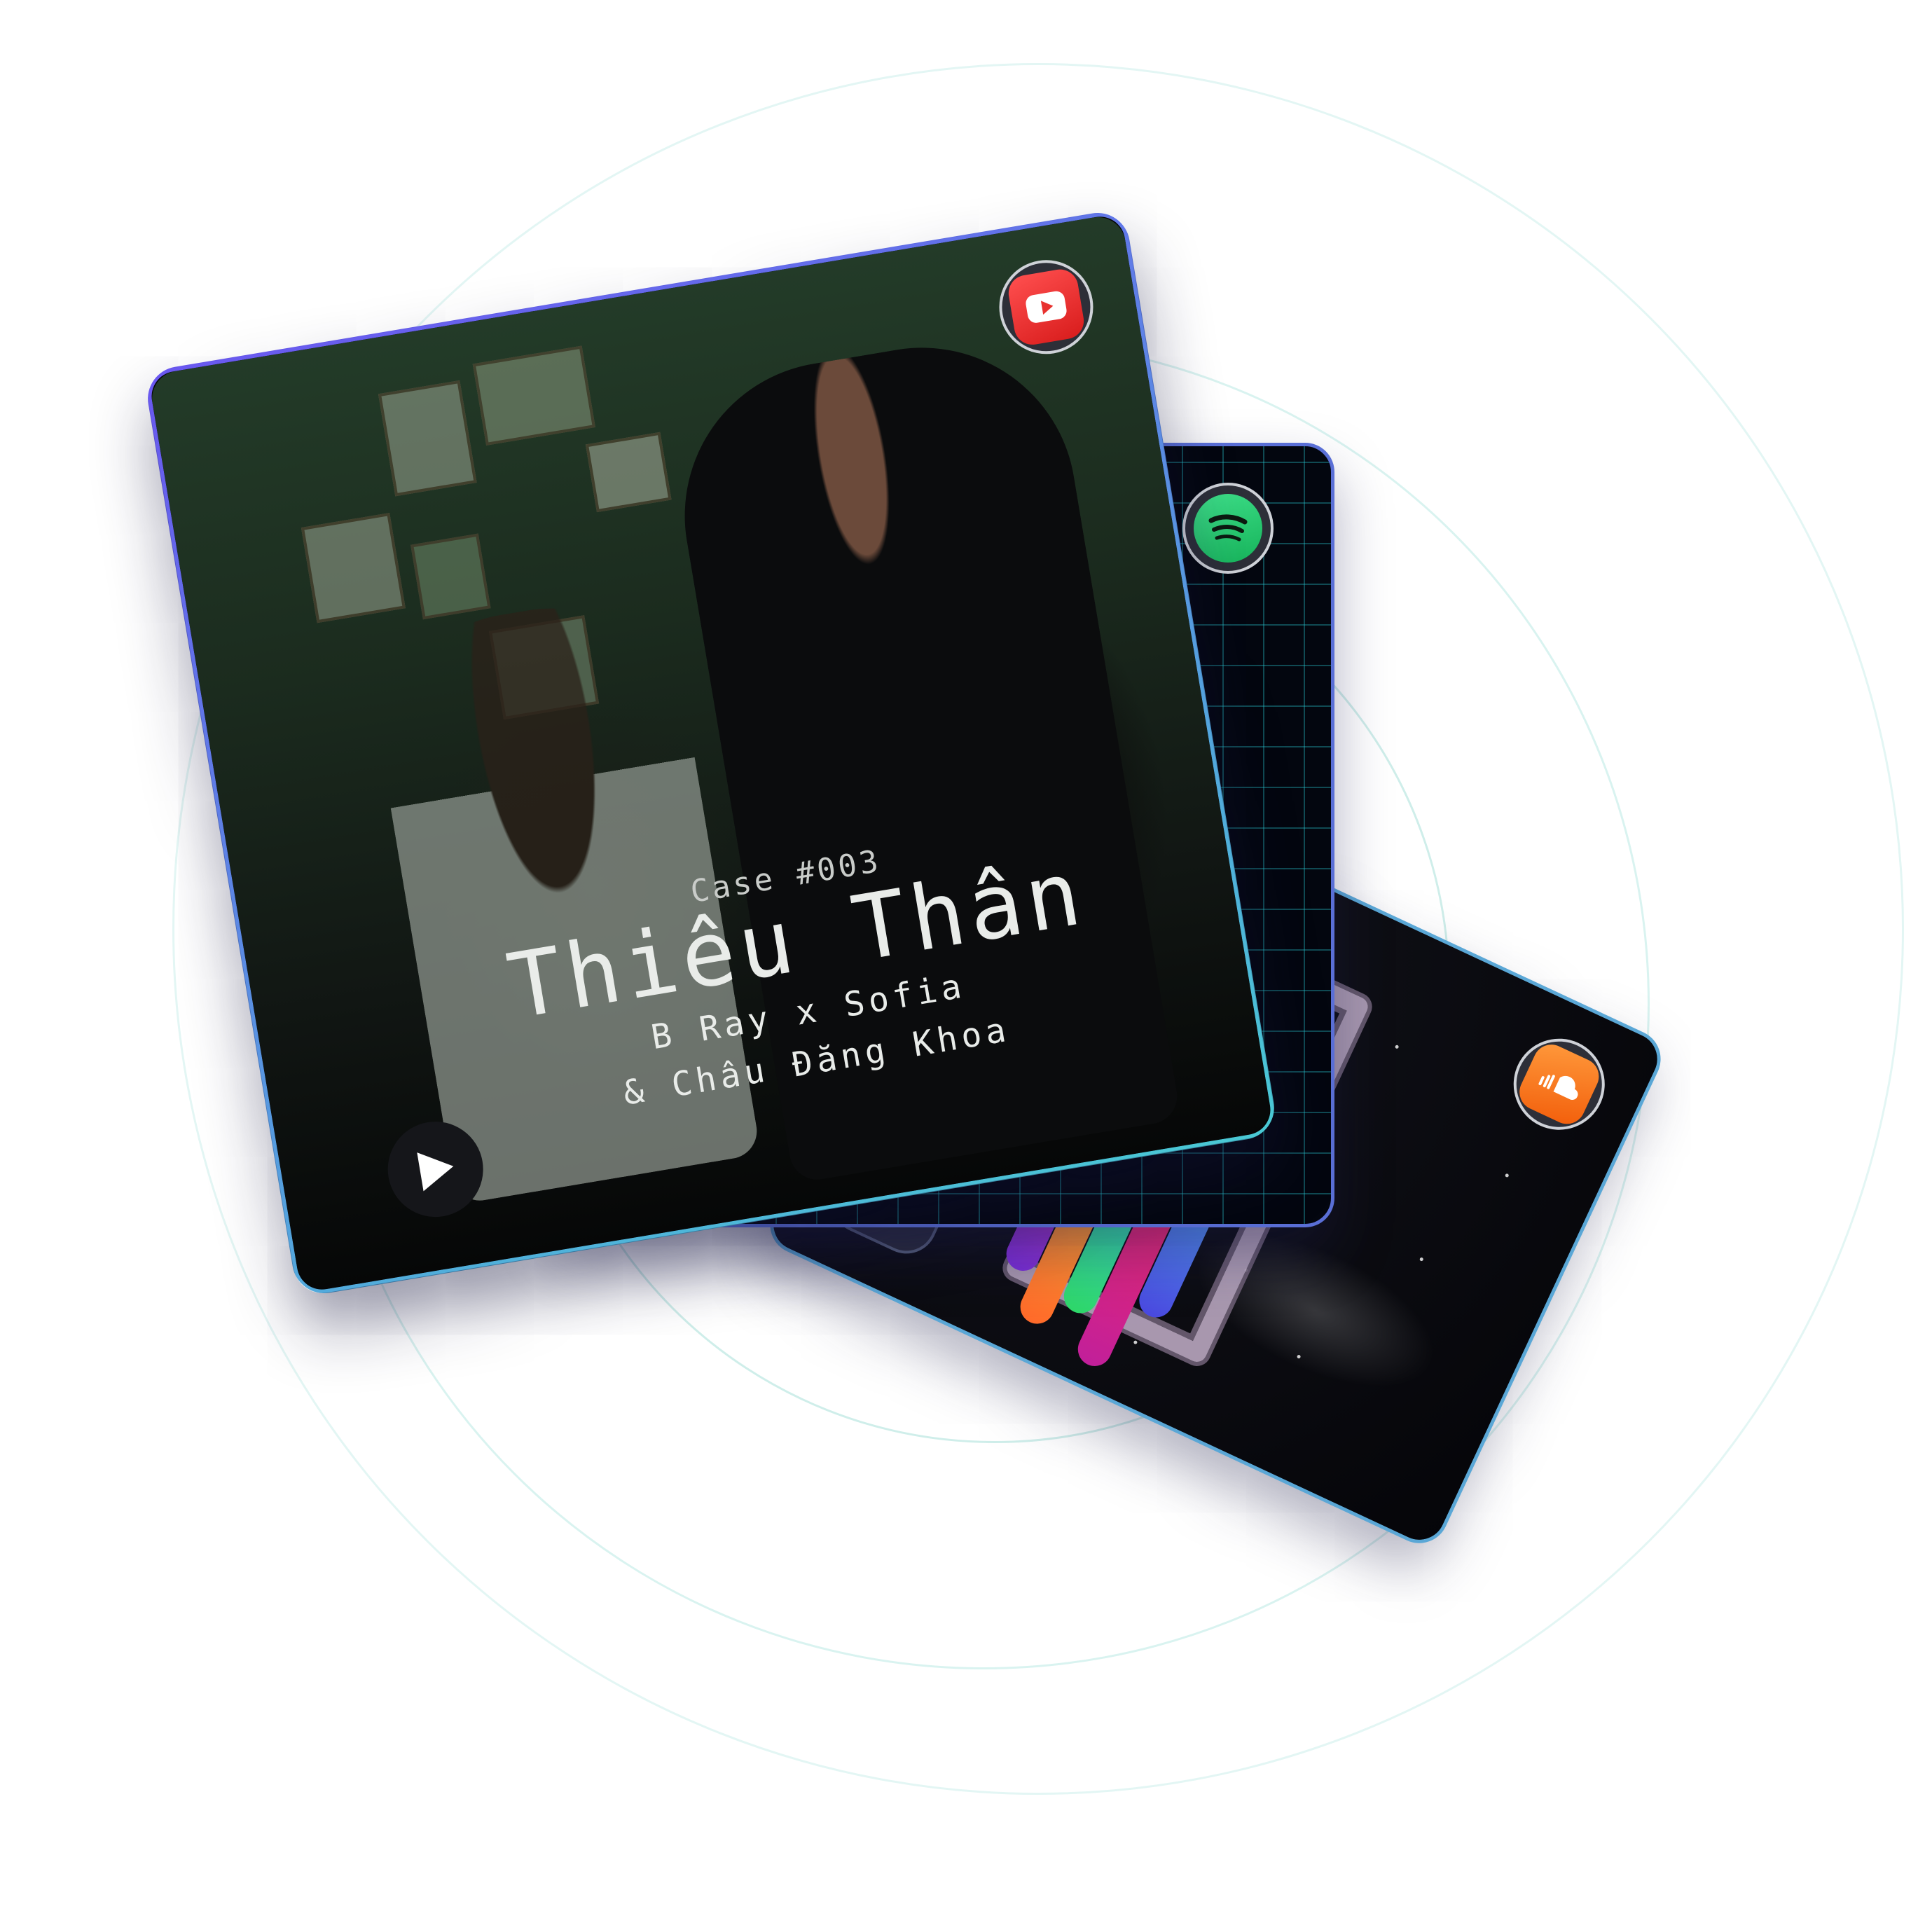 The image size is (1932, 1909). I want to click on spotify-icon, so click(1228, 528).